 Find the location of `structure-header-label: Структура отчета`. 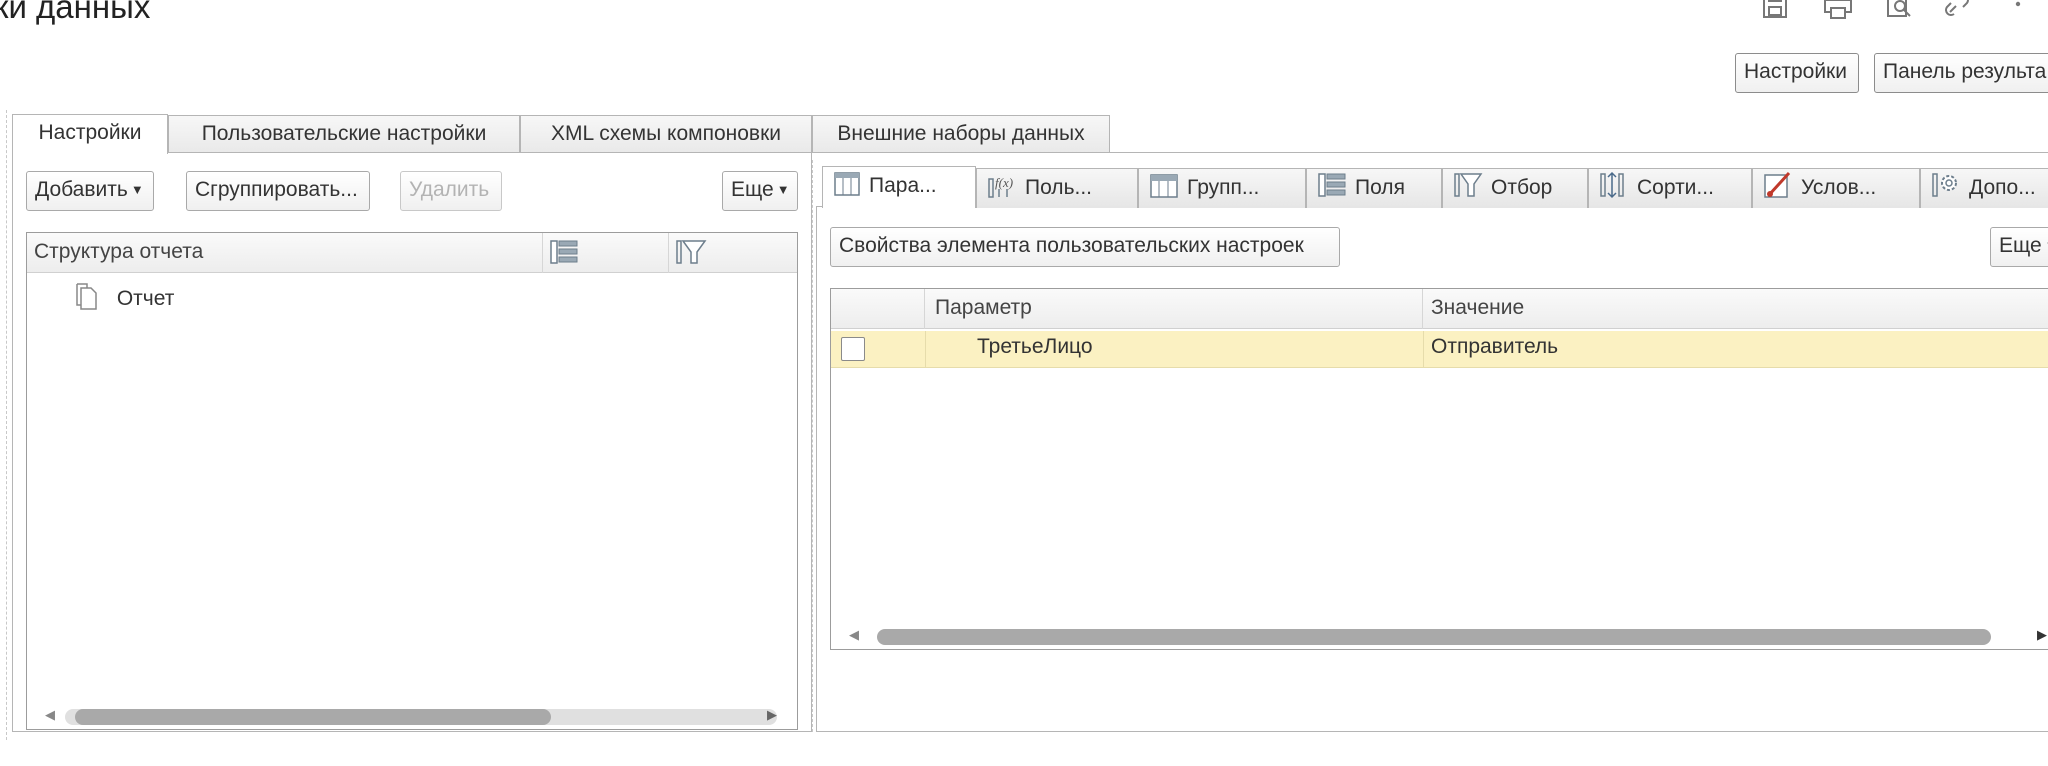

structure-header-label: Структура отчета is located at coordinates (285, 253).